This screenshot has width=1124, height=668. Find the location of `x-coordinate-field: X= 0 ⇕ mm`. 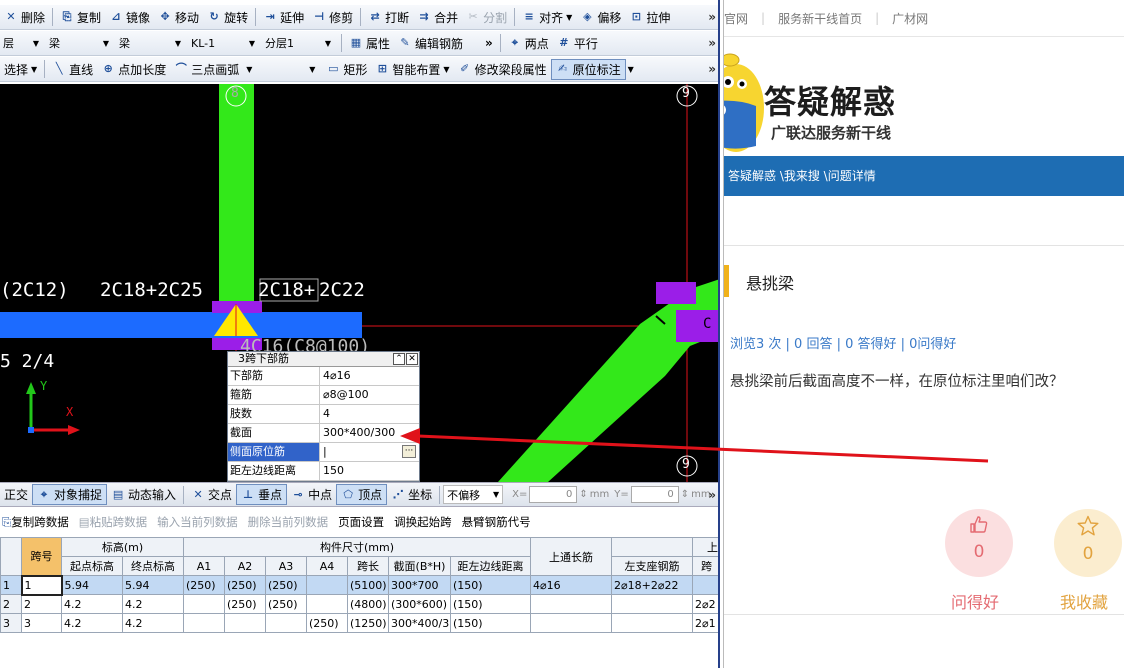

x-coordinate-field: X= 0 ⇕ mm is located at coordinates (560, 494).